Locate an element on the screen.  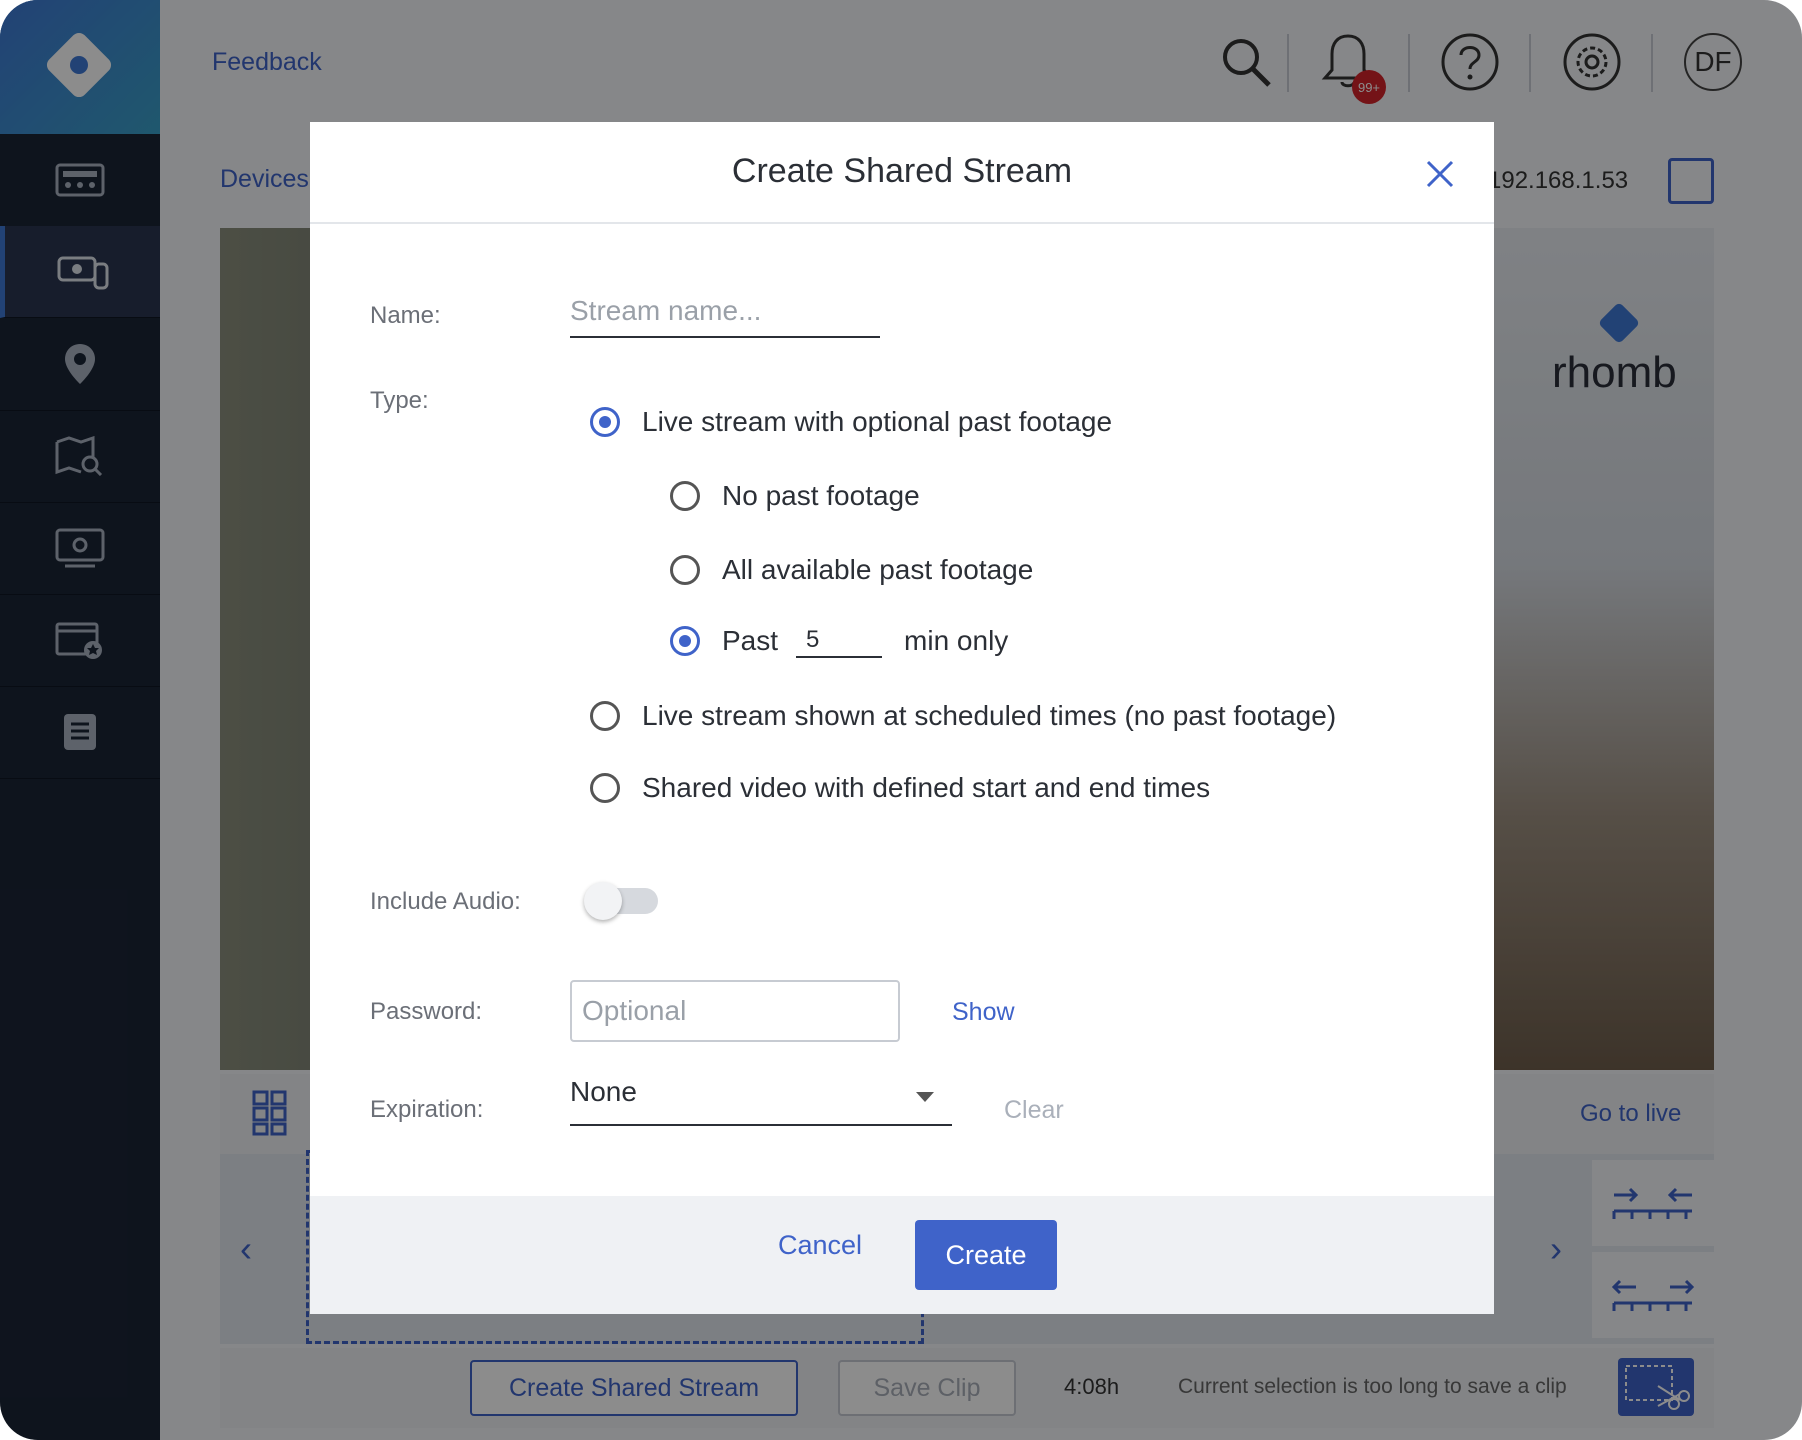
include-audio-toggle is located at coordinates (621, 901).